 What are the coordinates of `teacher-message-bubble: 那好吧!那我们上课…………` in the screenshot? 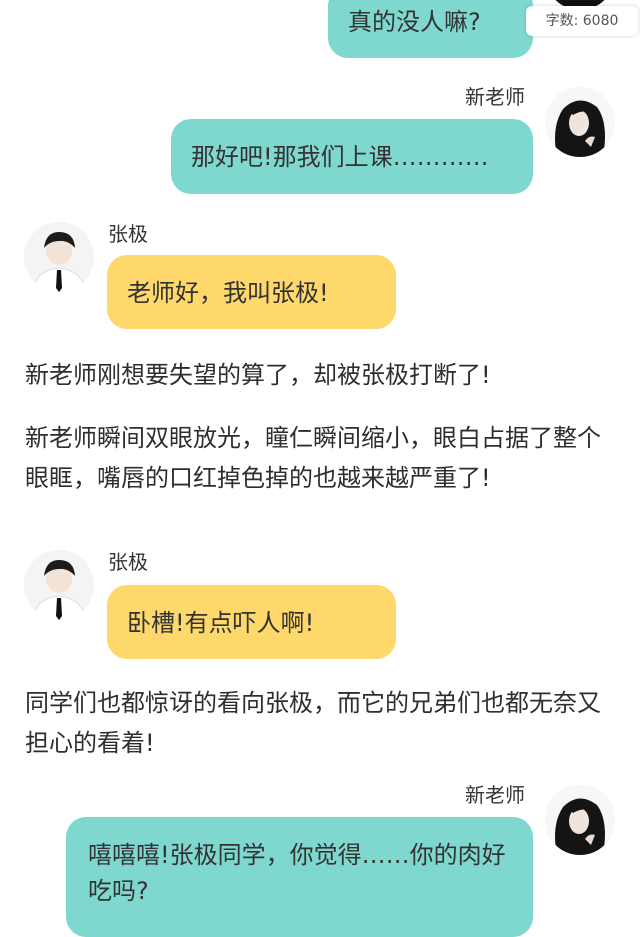 It's located at (352, 156).